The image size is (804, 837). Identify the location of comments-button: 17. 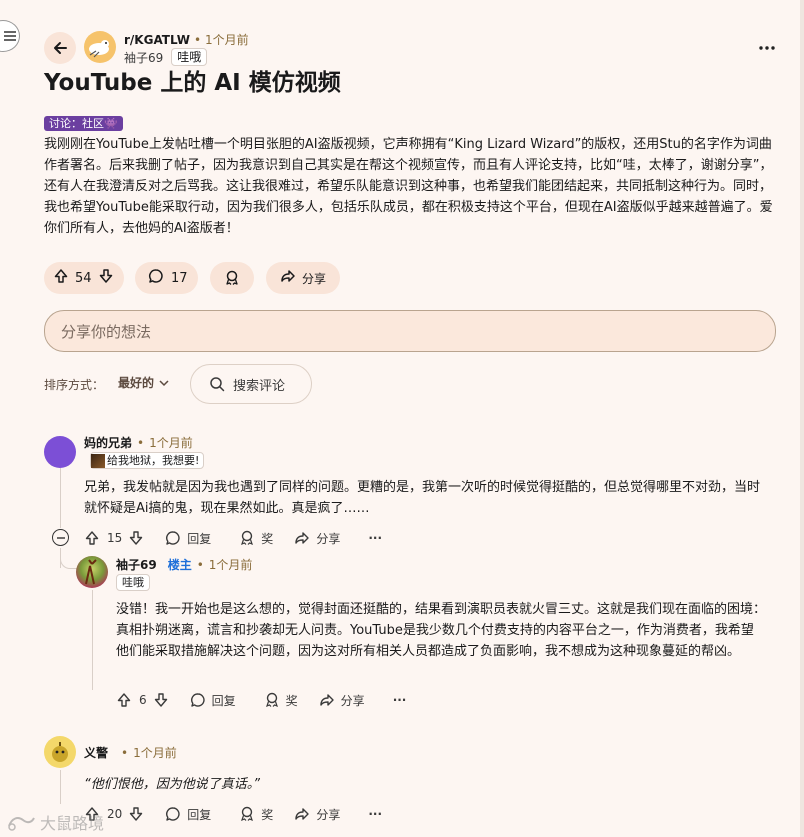
(166, 278).